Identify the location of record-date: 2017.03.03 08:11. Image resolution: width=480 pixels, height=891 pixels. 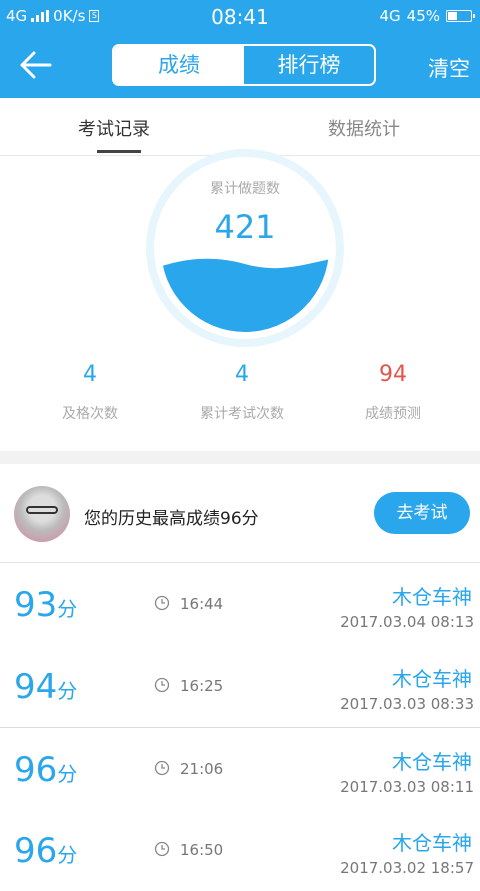
(407, 787).